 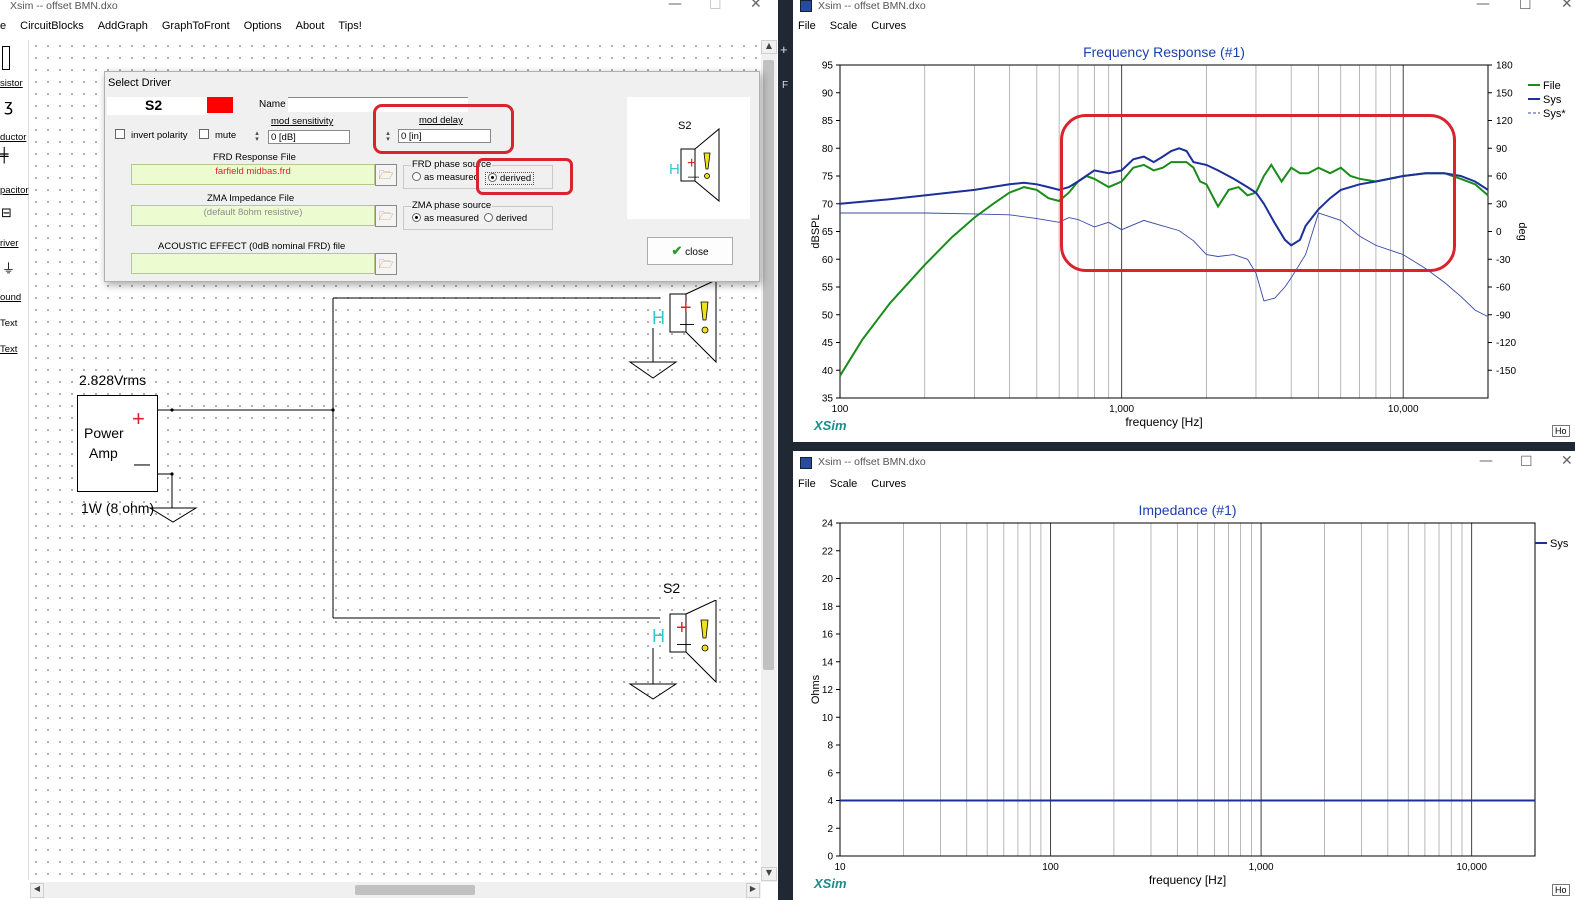 I want to click on zma-file-label: ZMA Impedance File, so click(x=251, y=198).